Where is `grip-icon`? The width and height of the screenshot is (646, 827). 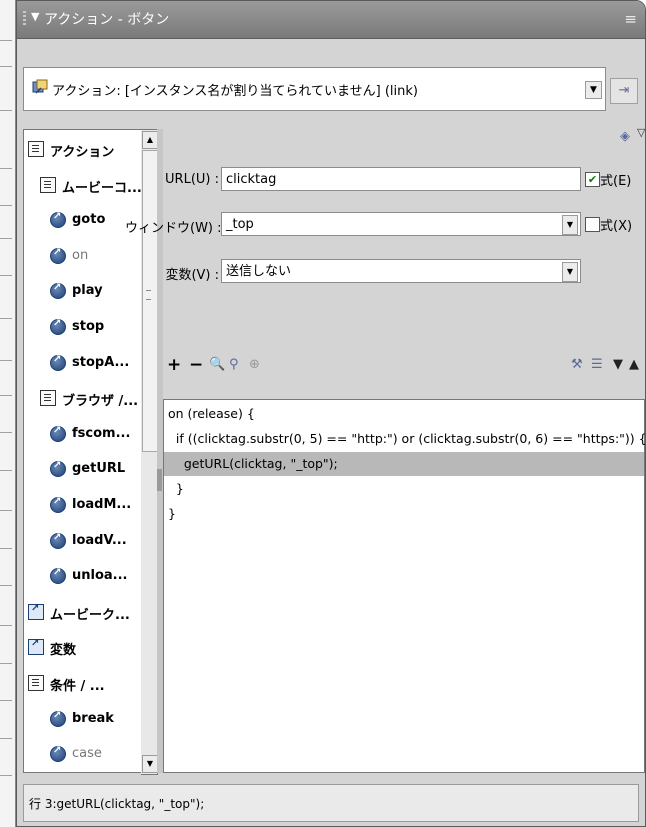
grip-icon is located at coordinates (24, 19).